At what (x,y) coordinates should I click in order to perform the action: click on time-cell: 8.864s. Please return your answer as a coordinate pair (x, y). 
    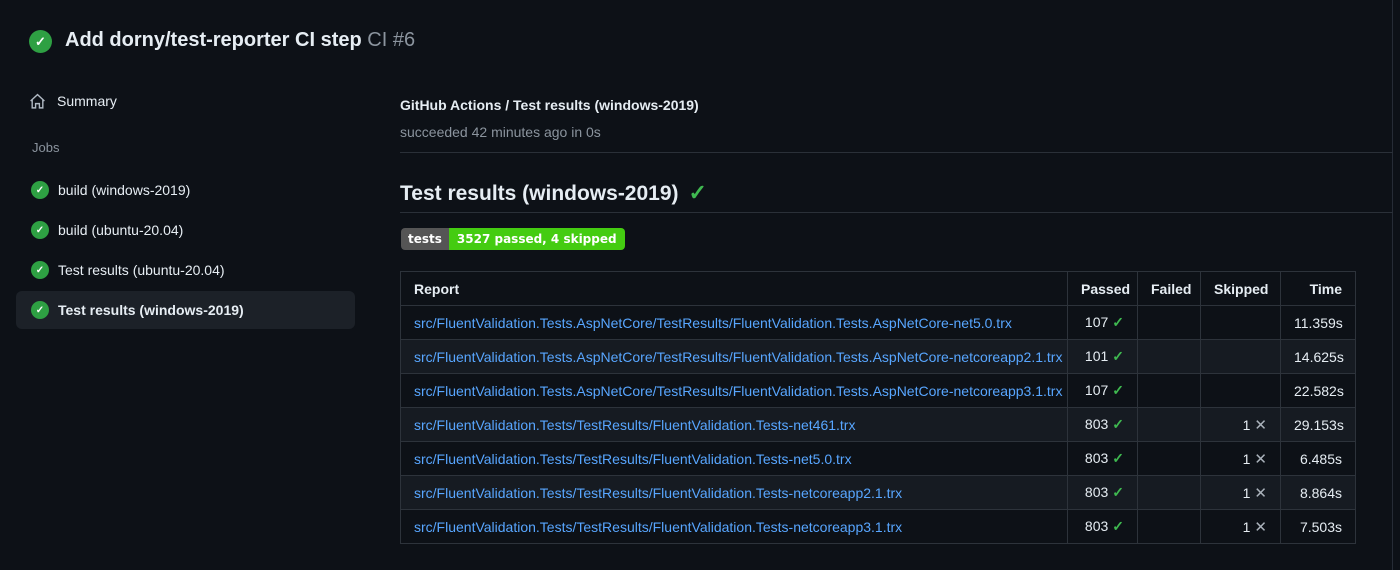
    Looking at the image, I should click on (1318, 492).